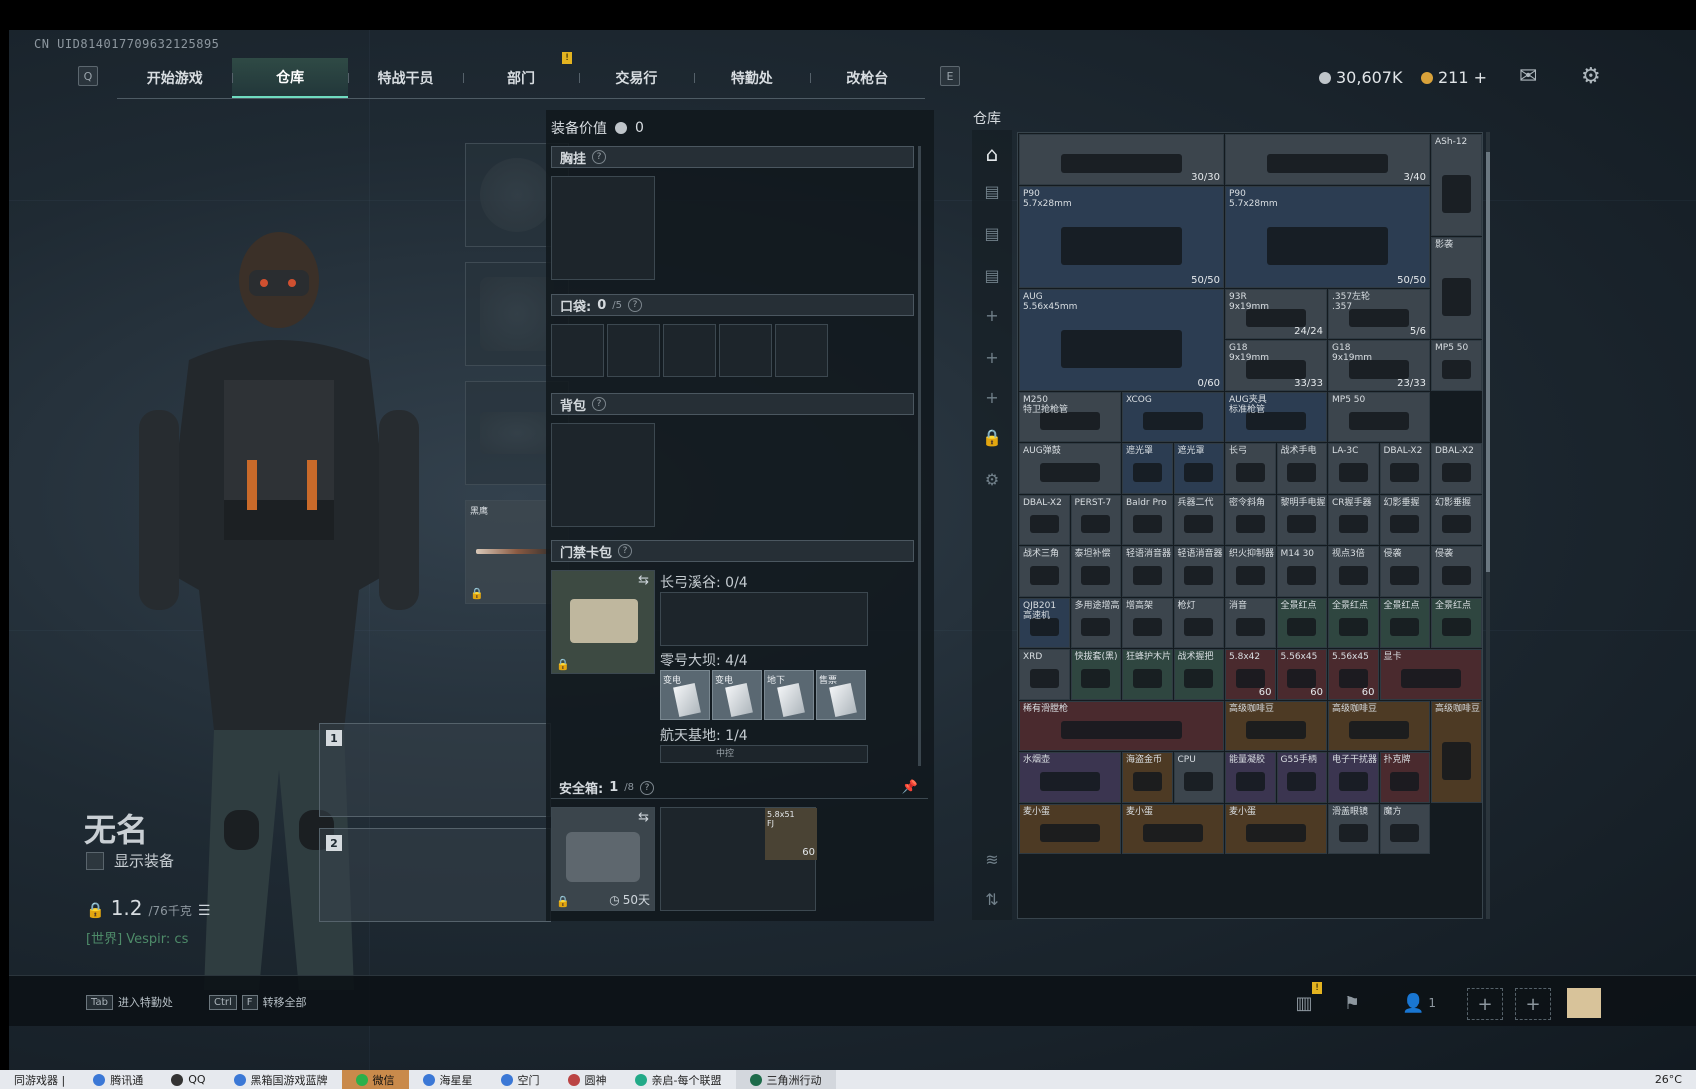 The width and height of the screenshot is (1696, 1089). What do you see at coordinates (992, 899) in the screenshot?
I see `sort-icon: ⇅` at bounding box center [992, 899].